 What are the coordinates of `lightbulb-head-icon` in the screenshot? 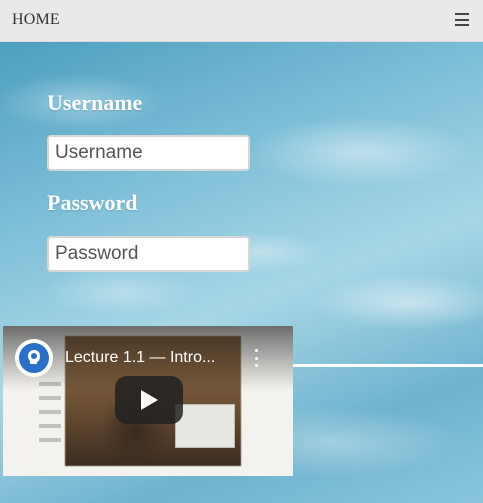 It's located at (34, 358).